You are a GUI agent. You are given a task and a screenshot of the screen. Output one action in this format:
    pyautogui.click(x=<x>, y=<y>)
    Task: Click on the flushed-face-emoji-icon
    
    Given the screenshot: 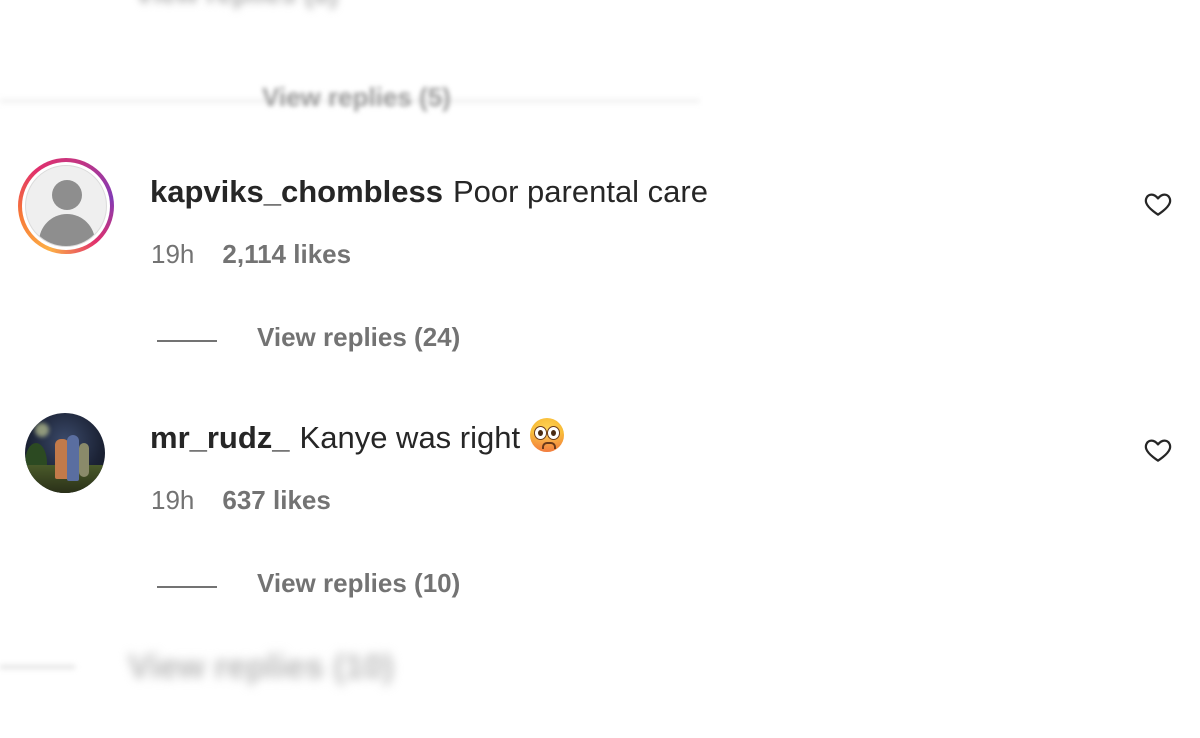 What is the action you would take?
    pyautogui.click(x=547, y=435)
    